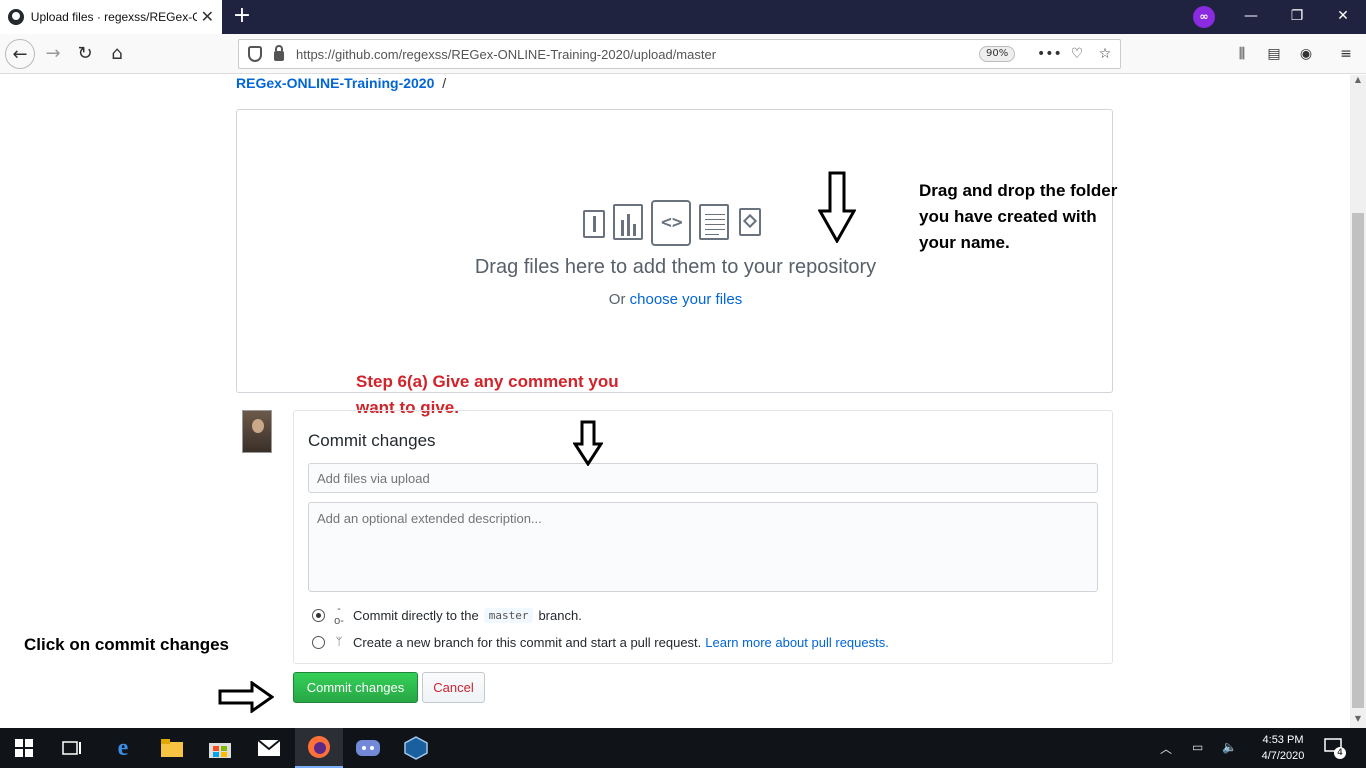 This screenshot has height=768, width=1366. Describe the element at coordinates (1297, 17) in the screenshot. I see `restore-button: ❐` at that location.